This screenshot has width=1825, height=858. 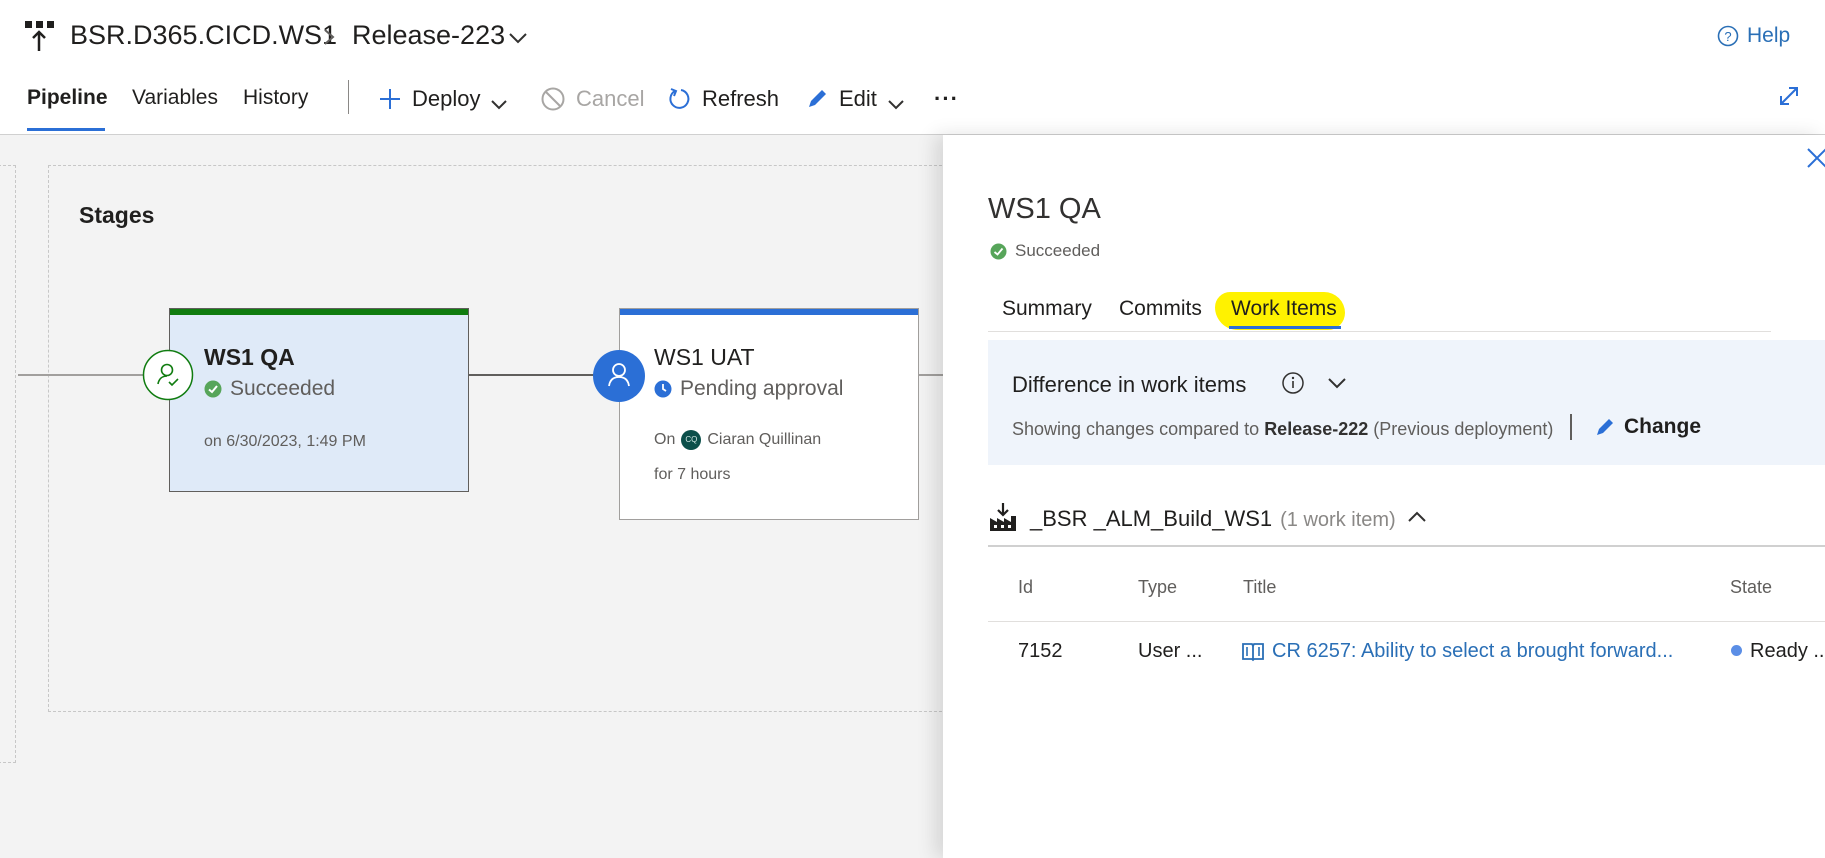 I want to click on column-header-state: State, so click(x=1751, y=587).